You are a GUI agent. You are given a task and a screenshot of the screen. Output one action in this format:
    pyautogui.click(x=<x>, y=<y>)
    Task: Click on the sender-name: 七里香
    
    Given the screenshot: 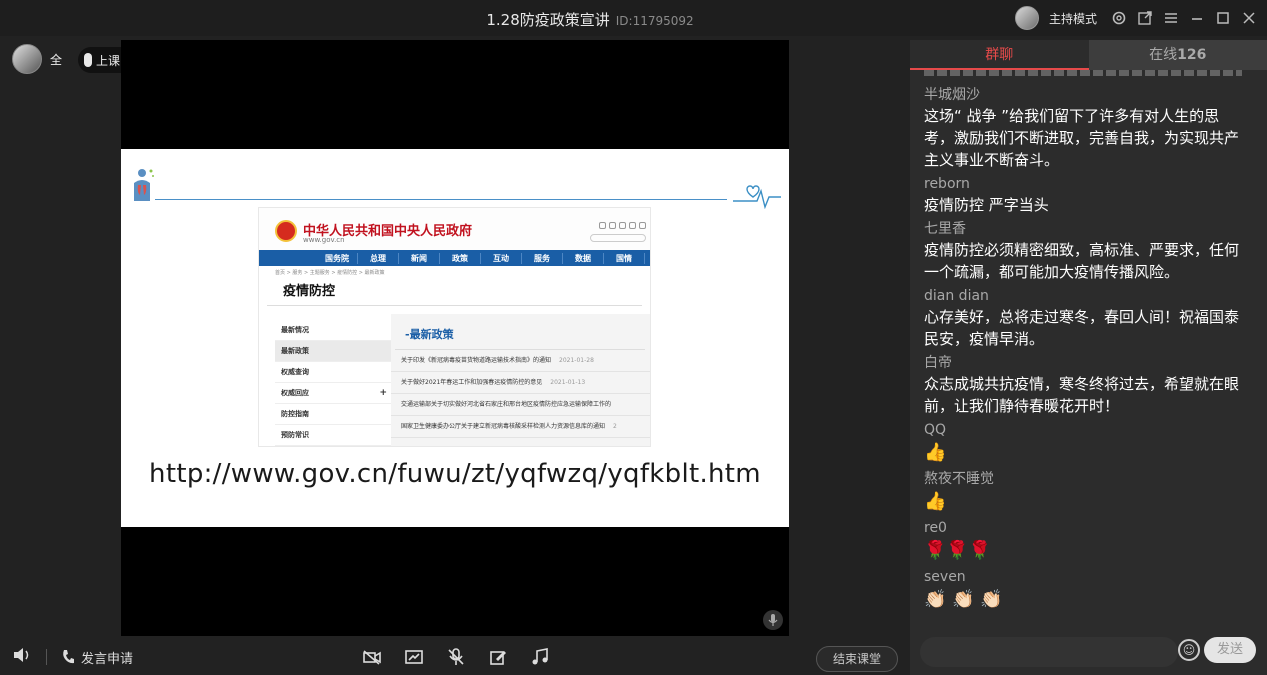 What is the action you would take?
    pyautogui.click(x=945, y=229)
    